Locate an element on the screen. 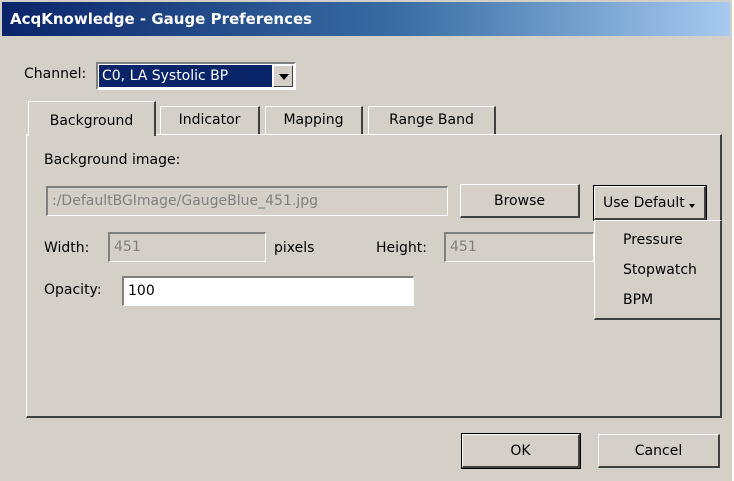 The width and height of the screenshot is (734, 481). opacity-label: Opacity: is located at coordinates (73, 290).